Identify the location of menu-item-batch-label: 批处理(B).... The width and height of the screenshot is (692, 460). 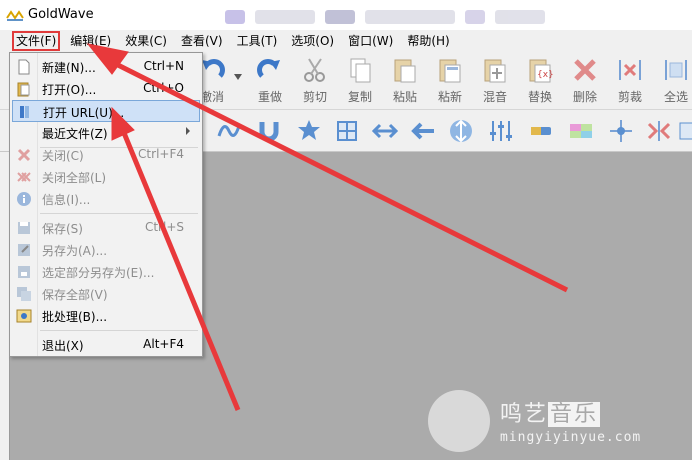
(75, 317).